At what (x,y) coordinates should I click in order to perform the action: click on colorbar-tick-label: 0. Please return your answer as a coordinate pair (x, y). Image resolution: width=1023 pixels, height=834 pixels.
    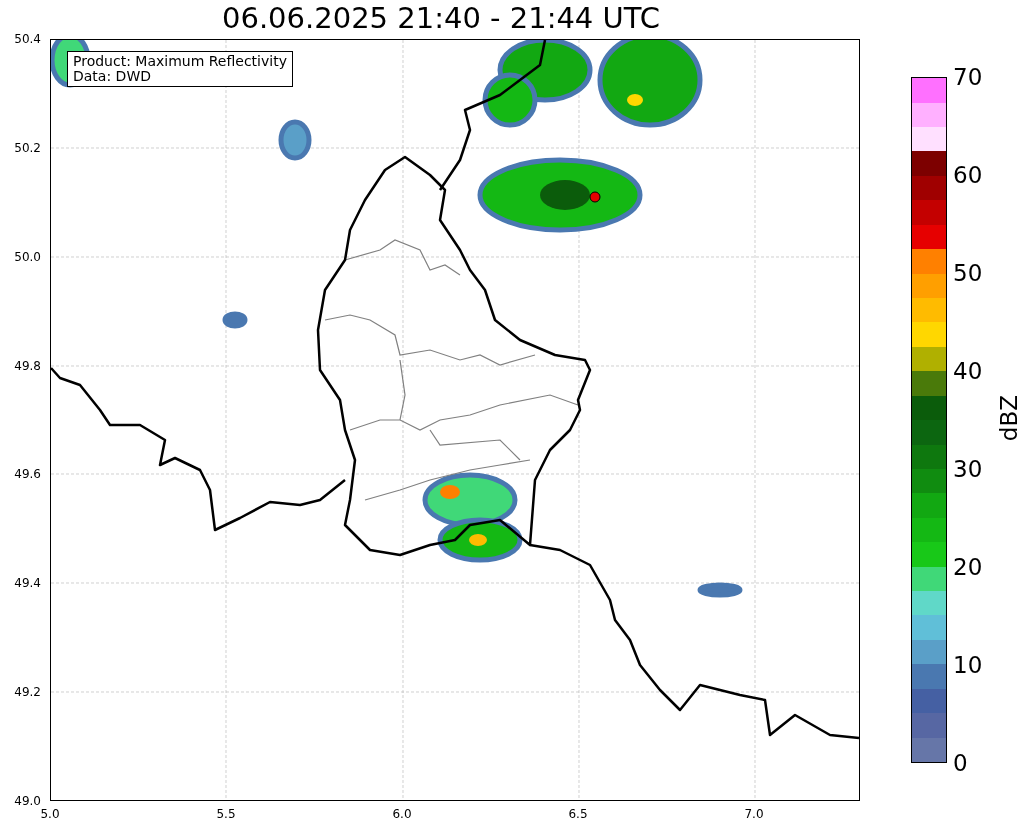
    Looking at the image, I should click on (961, 763).